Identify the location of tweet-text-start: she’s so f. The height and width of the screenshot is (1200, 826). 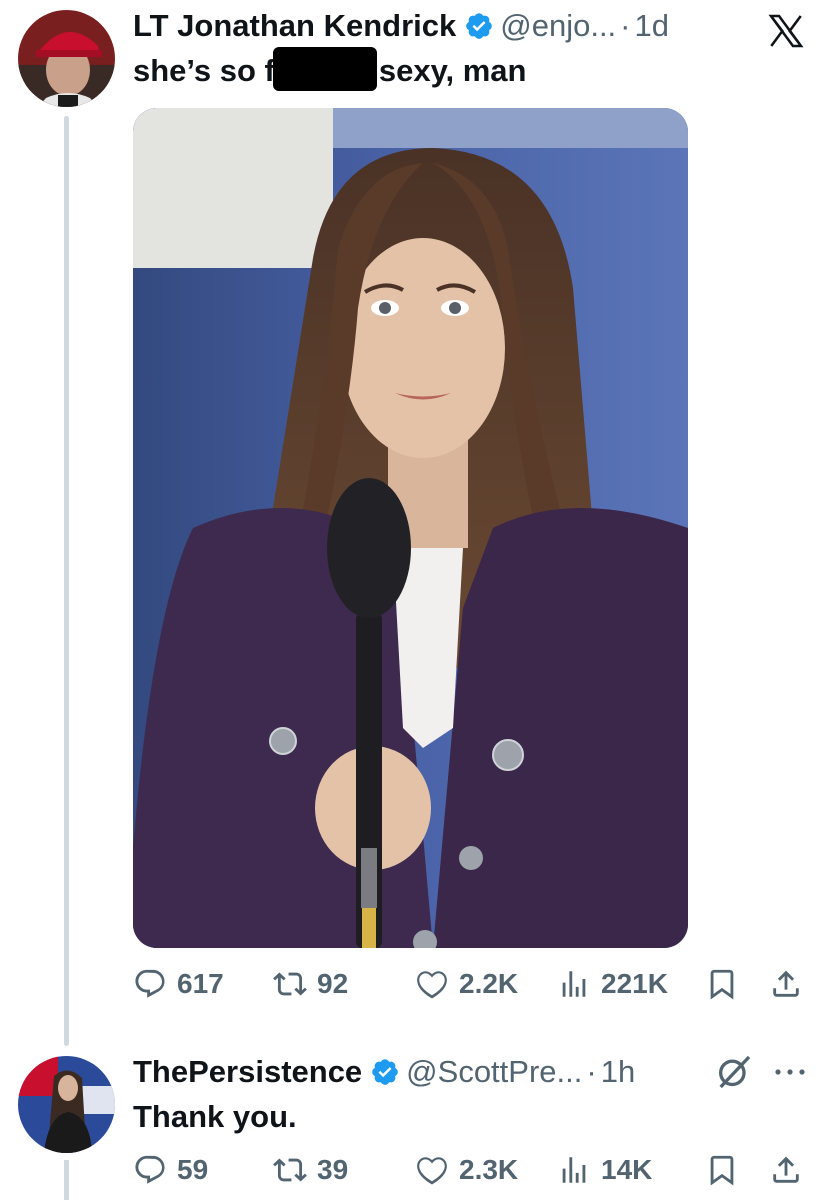
(204, 71).